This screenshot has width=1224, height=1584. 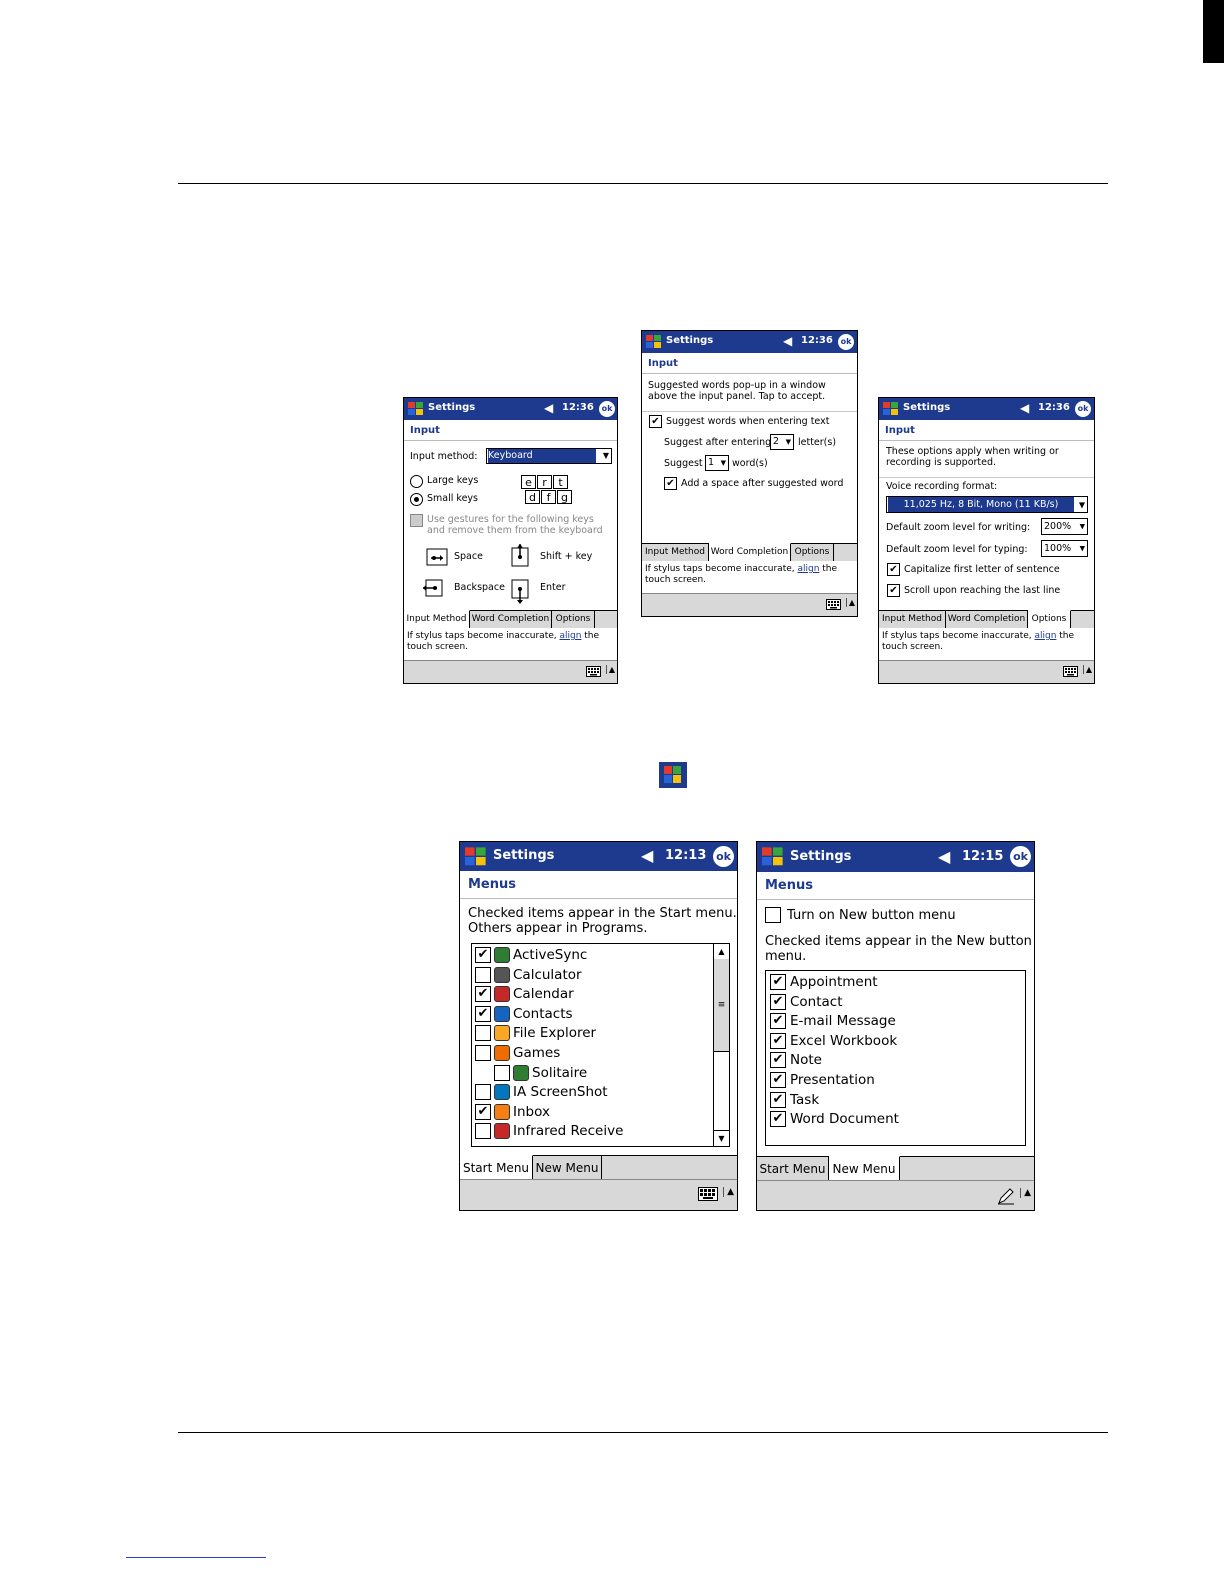 I want to click on list-item: ✔ Note, so click(x=895, y=1060).